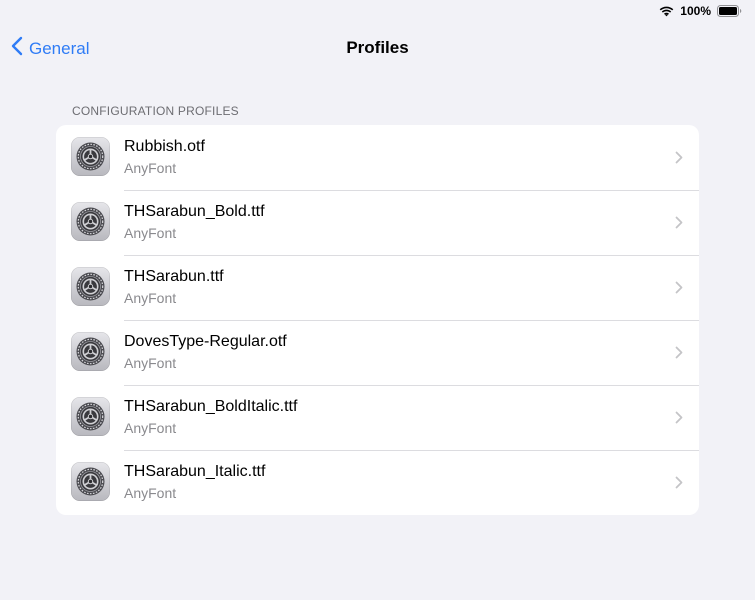 Image resolution: width=755 pixels, height=600 pixels. Describe the element at coordinates (205, 352) in the screenshot. I see `profile-text: DovesType-Regular.otf AnyFont` at that location.